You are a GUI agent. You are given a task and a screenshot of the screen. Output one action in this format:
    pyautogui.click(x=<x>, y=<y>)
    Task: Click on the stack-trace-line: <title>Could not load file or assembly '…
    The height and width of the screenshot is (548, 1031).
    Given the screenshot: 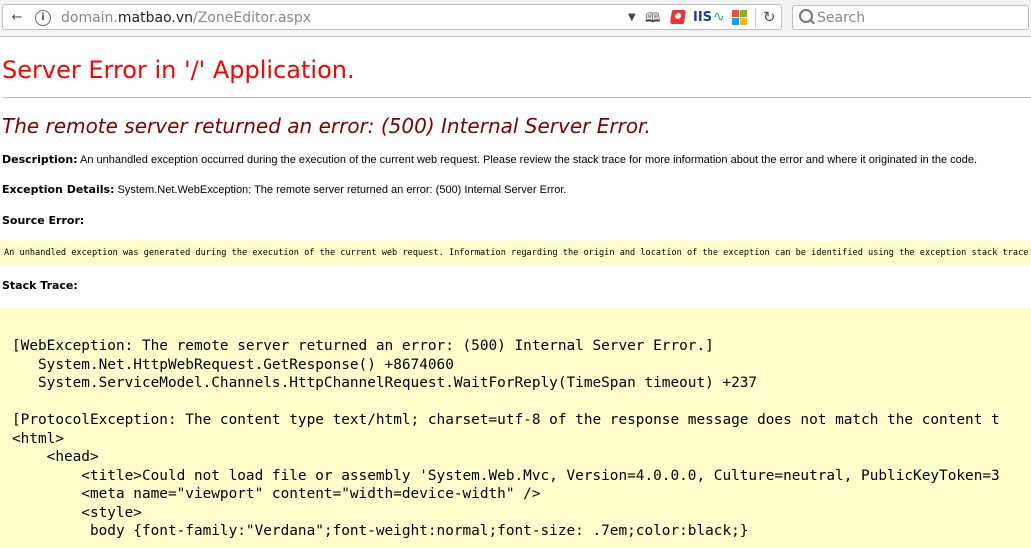 What is the action you would take?
    pyautogui.click(x=506, y=475)
    